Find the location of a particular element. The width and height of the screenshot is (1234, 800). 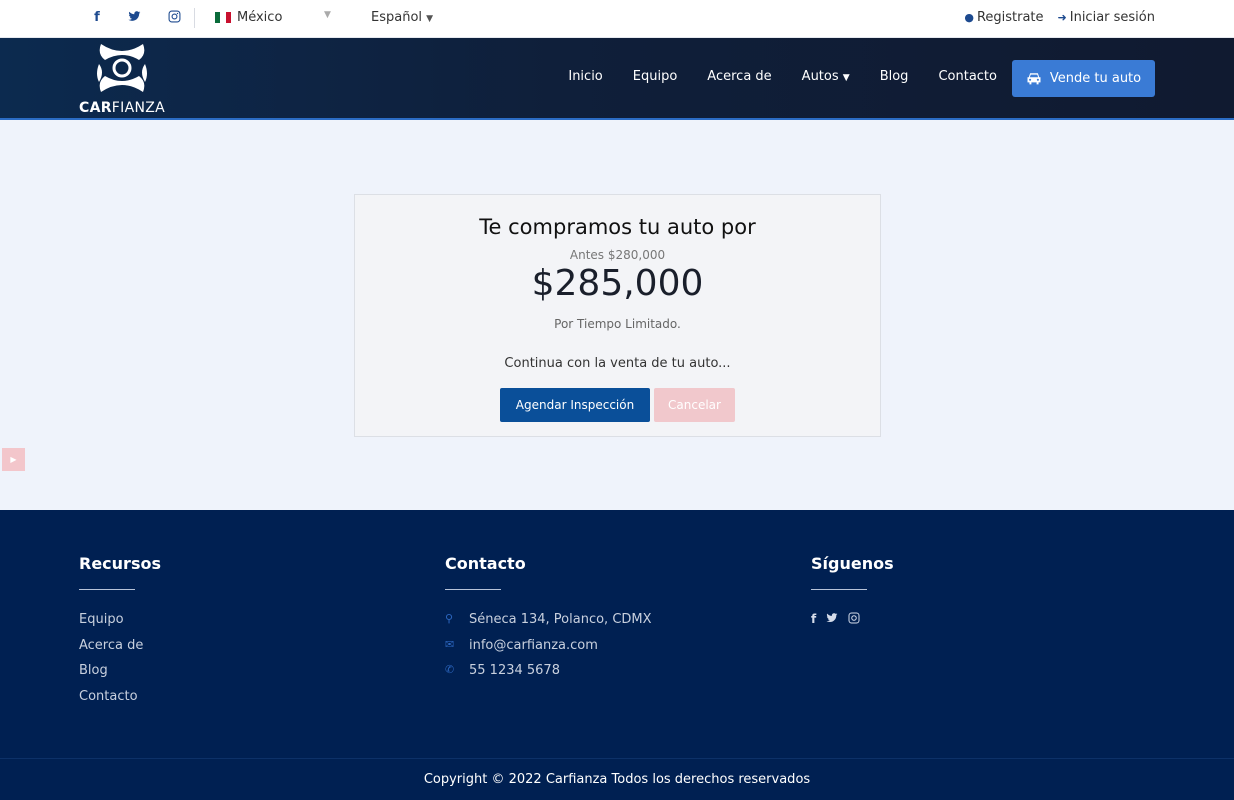

offer-price: $285,000 is located at coordinates (617, 283).